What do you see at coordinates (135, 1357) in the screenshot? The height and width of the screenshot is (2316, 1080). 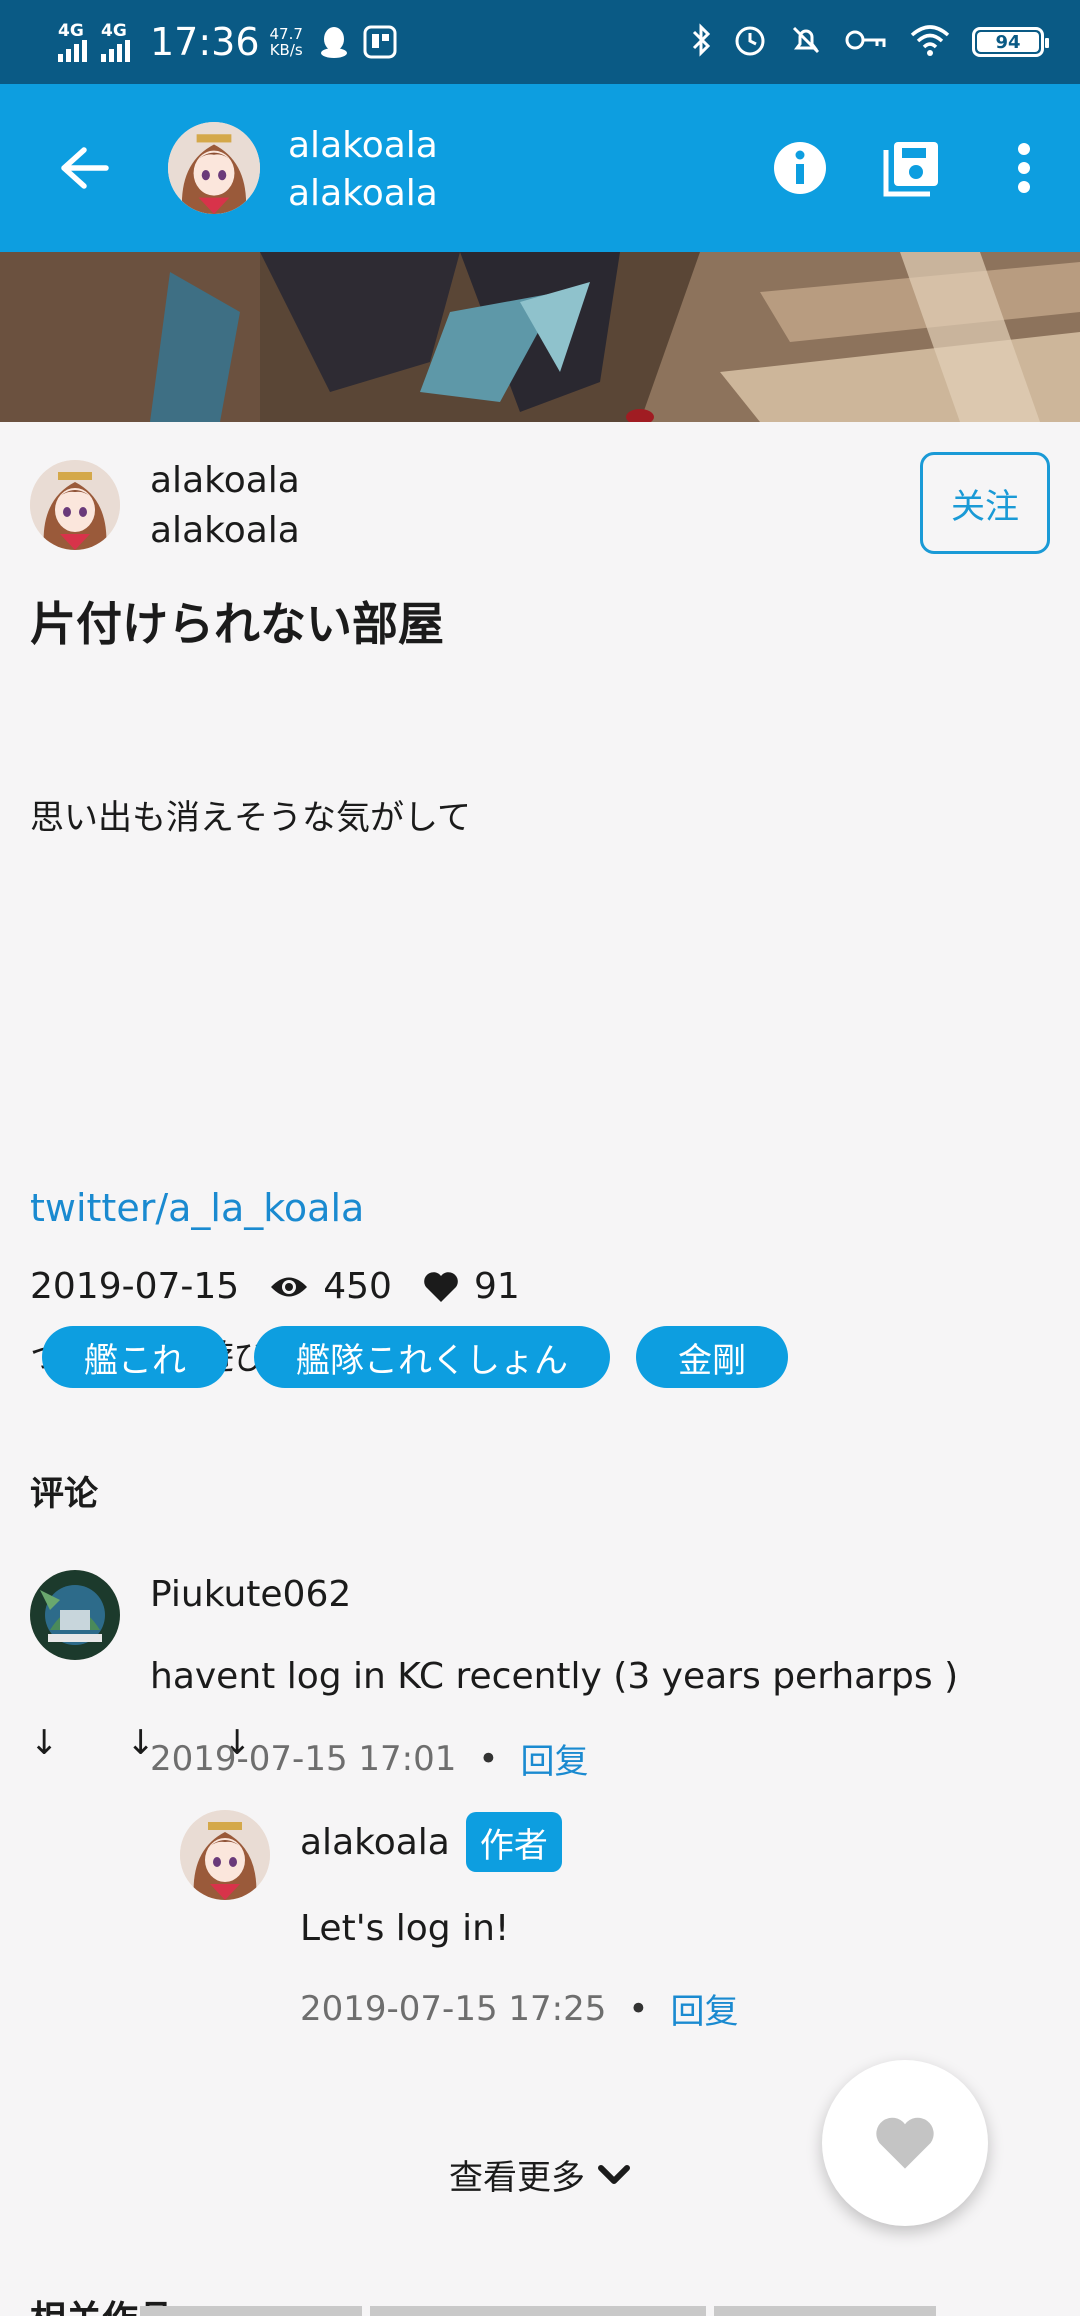 I see `tag-chip: 艦これ` at bounding box center [135, 1357].